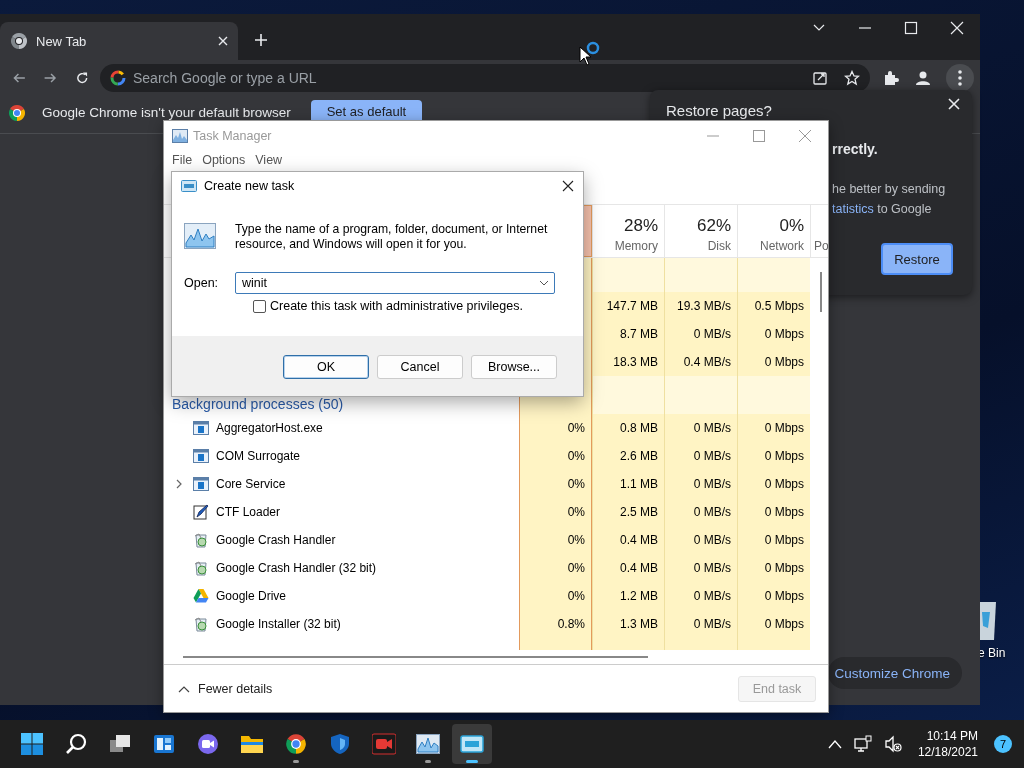 Image resolution: width=1024 pixels, height=768 pixels. I want to click on process-name: AggregatorHost.exe, so click(269, 428).